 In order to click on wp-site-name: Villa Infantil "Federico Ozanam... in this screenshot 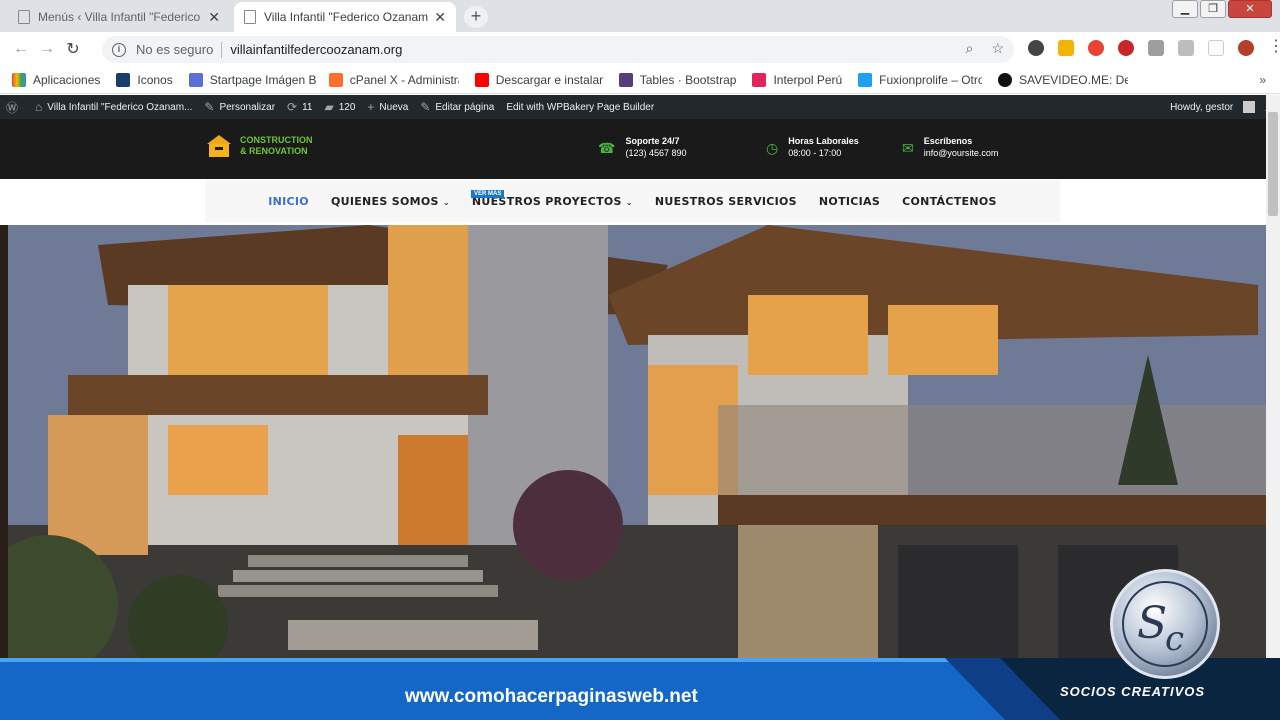, I will do `click(120, 107)`.